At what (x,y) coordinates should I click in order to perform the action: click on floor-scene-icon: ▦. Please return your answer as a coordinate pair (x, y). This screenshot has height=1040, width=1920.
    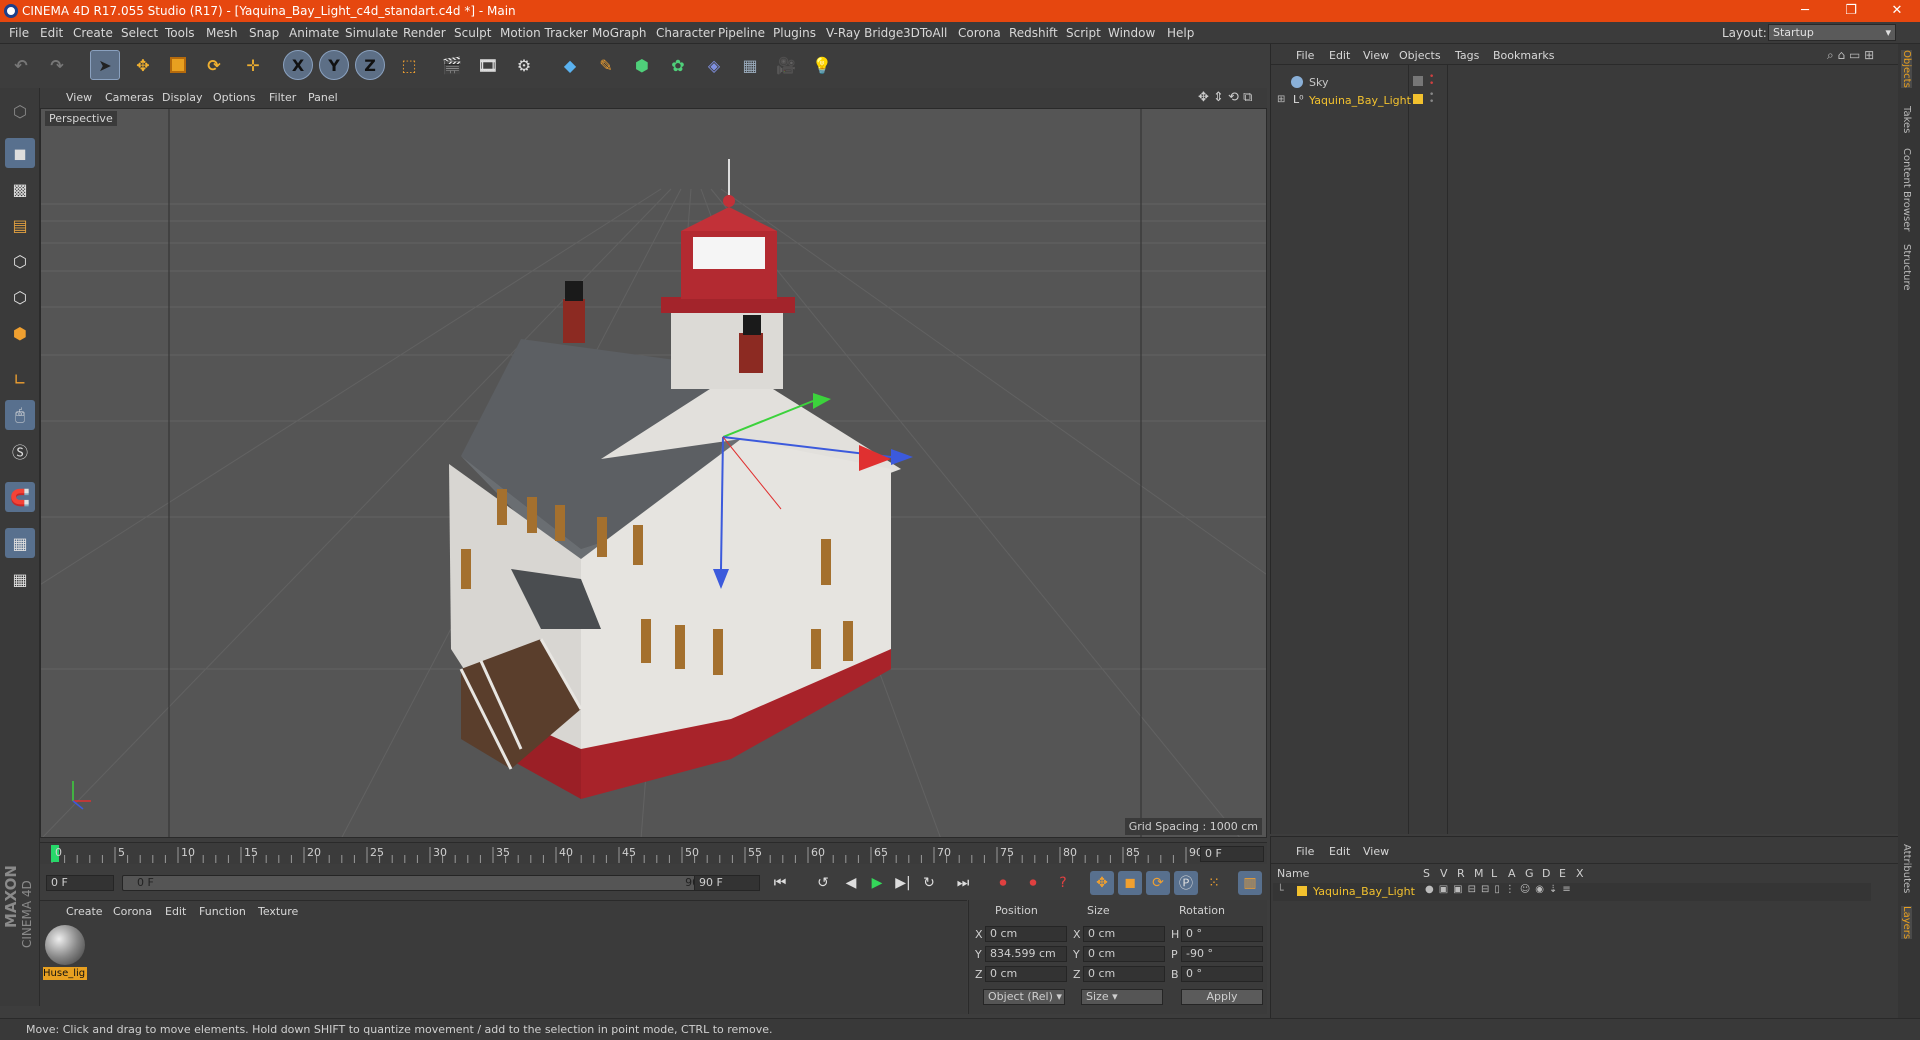
    Looking at the image, I should click on (750, 65).